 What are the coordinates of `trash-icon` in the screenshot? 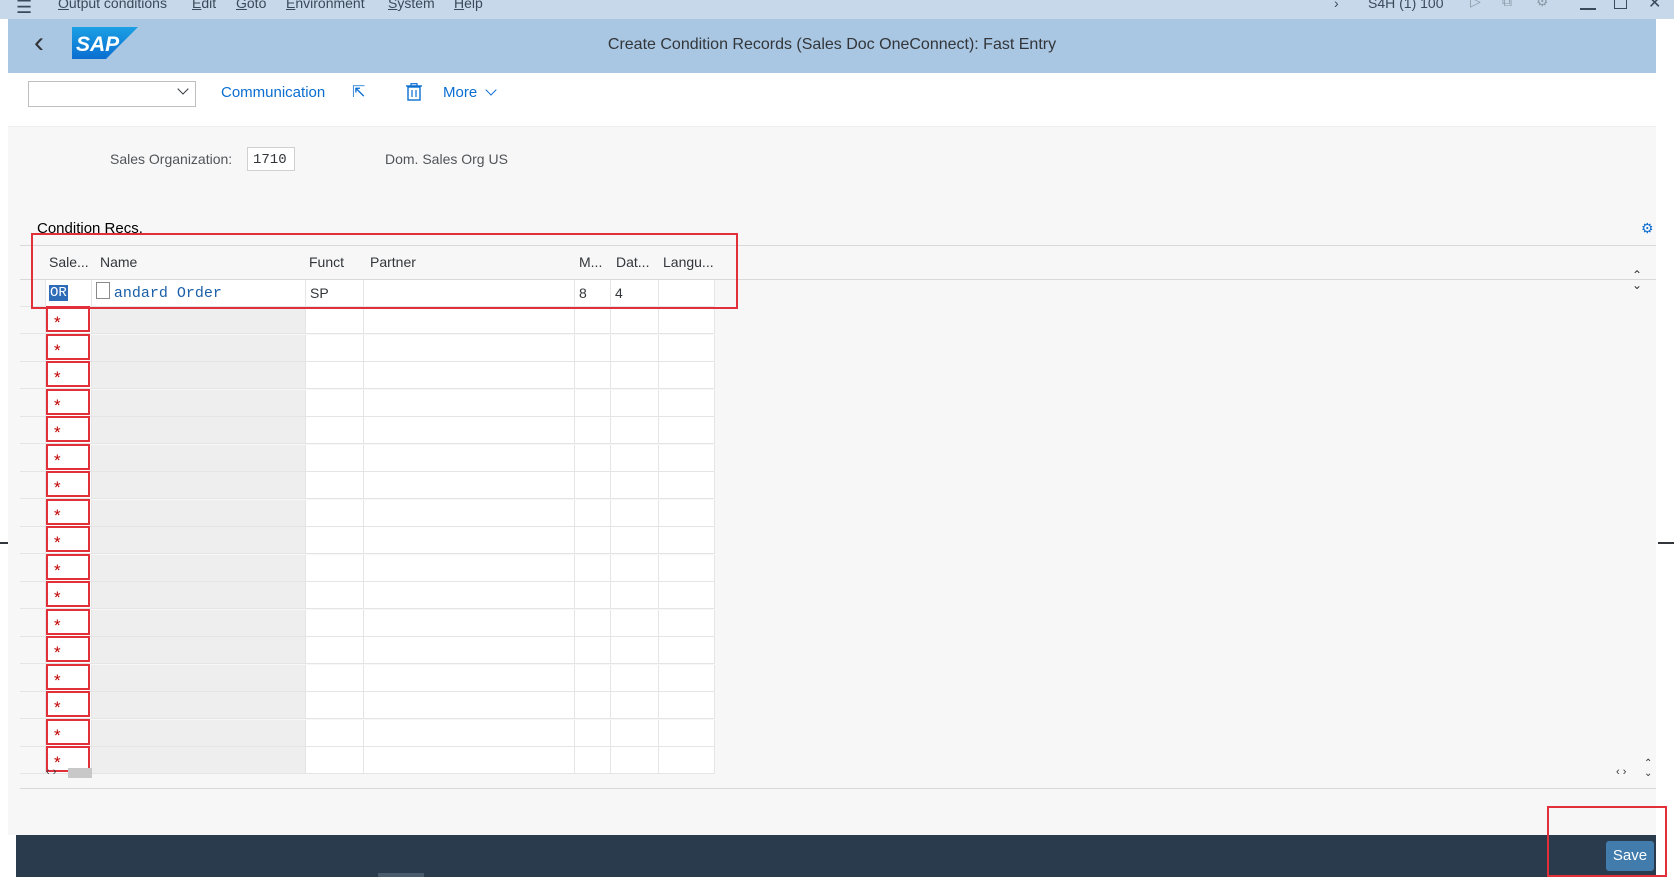 It's located at (414, 92).